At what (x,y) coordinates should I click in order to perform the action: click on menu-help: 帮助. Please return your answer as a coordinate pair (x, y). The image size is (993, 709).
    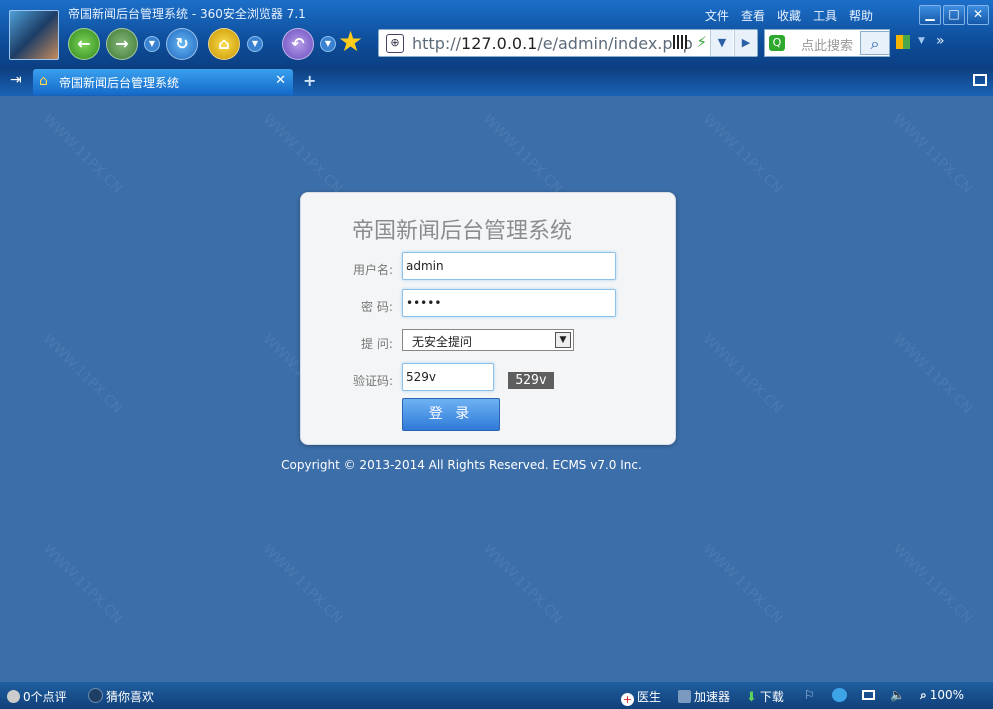
    Looking at the image, I should click on (861, 15).